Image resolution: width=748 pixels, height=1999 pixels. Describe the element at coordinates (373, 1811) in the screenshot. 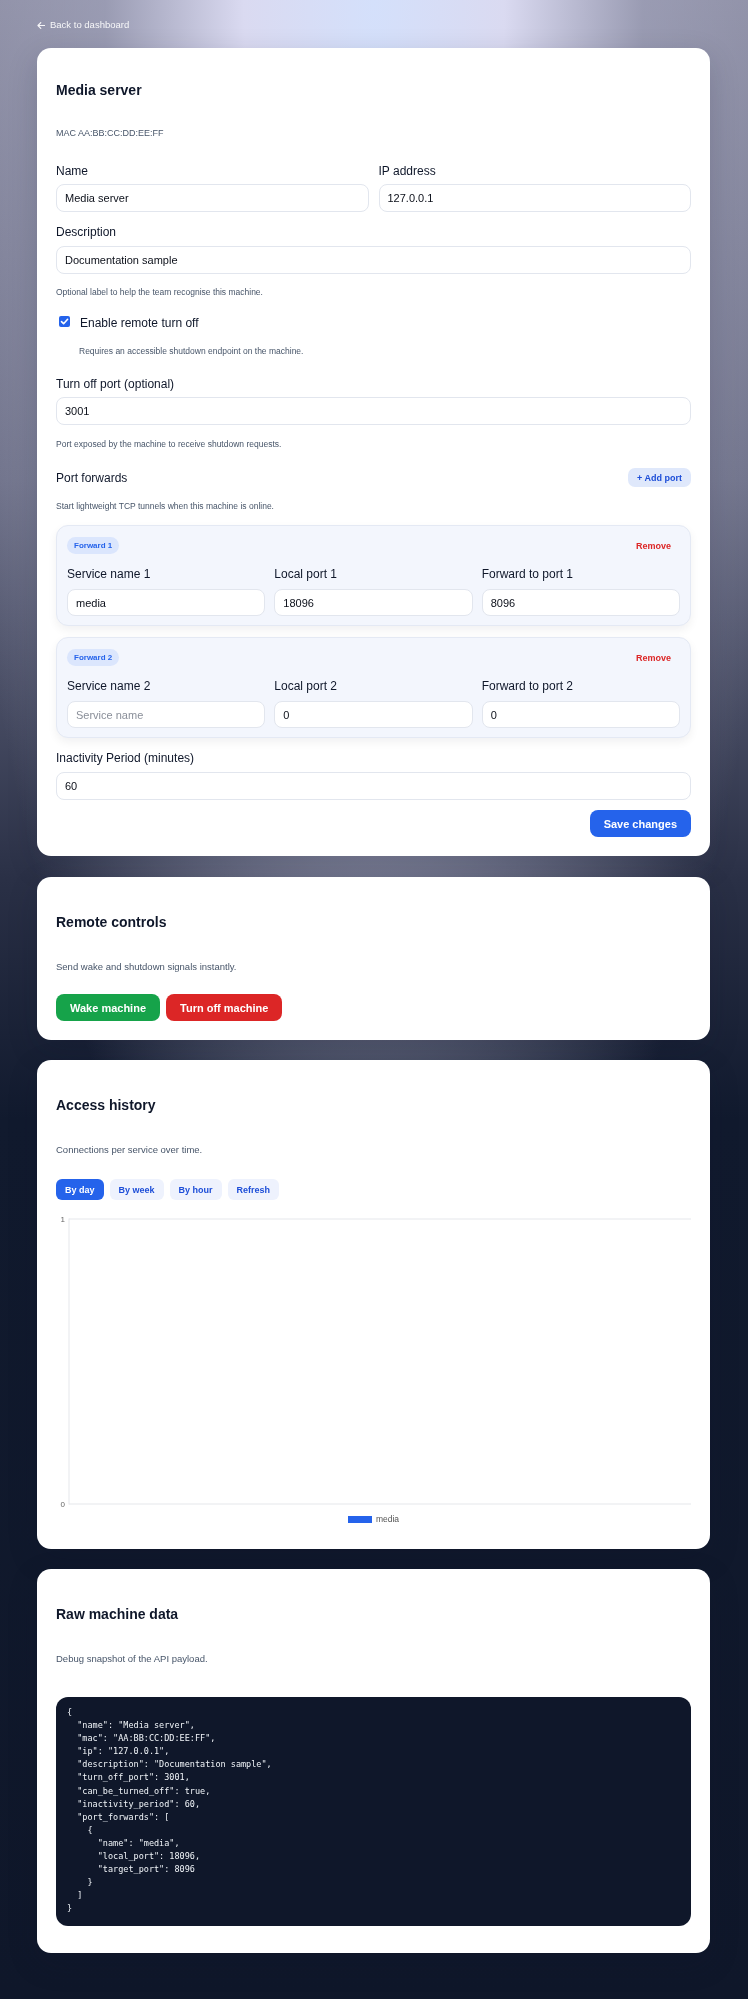

I see `code-block: { "name": "Media server", "mac": "AA:BB:CC:DD:EE:FF", "ip": "127.0.0.1", "description": "Documentation sample", "turn_off_port": 3001, "can_be_turned_off": true, "inactivity_period": 60, "port_forwards": [ { "name": "media", "local_port": 18096, "target_port": 8096 } ] }` at that location.